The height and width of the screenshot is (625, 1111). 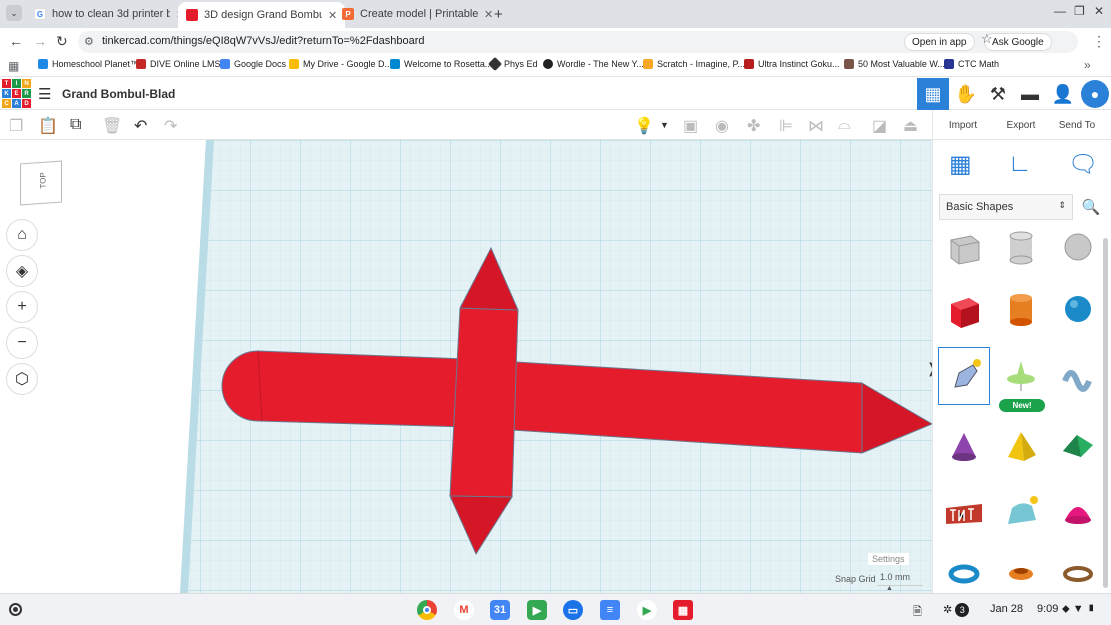 What do you see at coordinates (16, 41) in the screenshot?
I see `back-icon: ←` at bounding box center [16, 41].